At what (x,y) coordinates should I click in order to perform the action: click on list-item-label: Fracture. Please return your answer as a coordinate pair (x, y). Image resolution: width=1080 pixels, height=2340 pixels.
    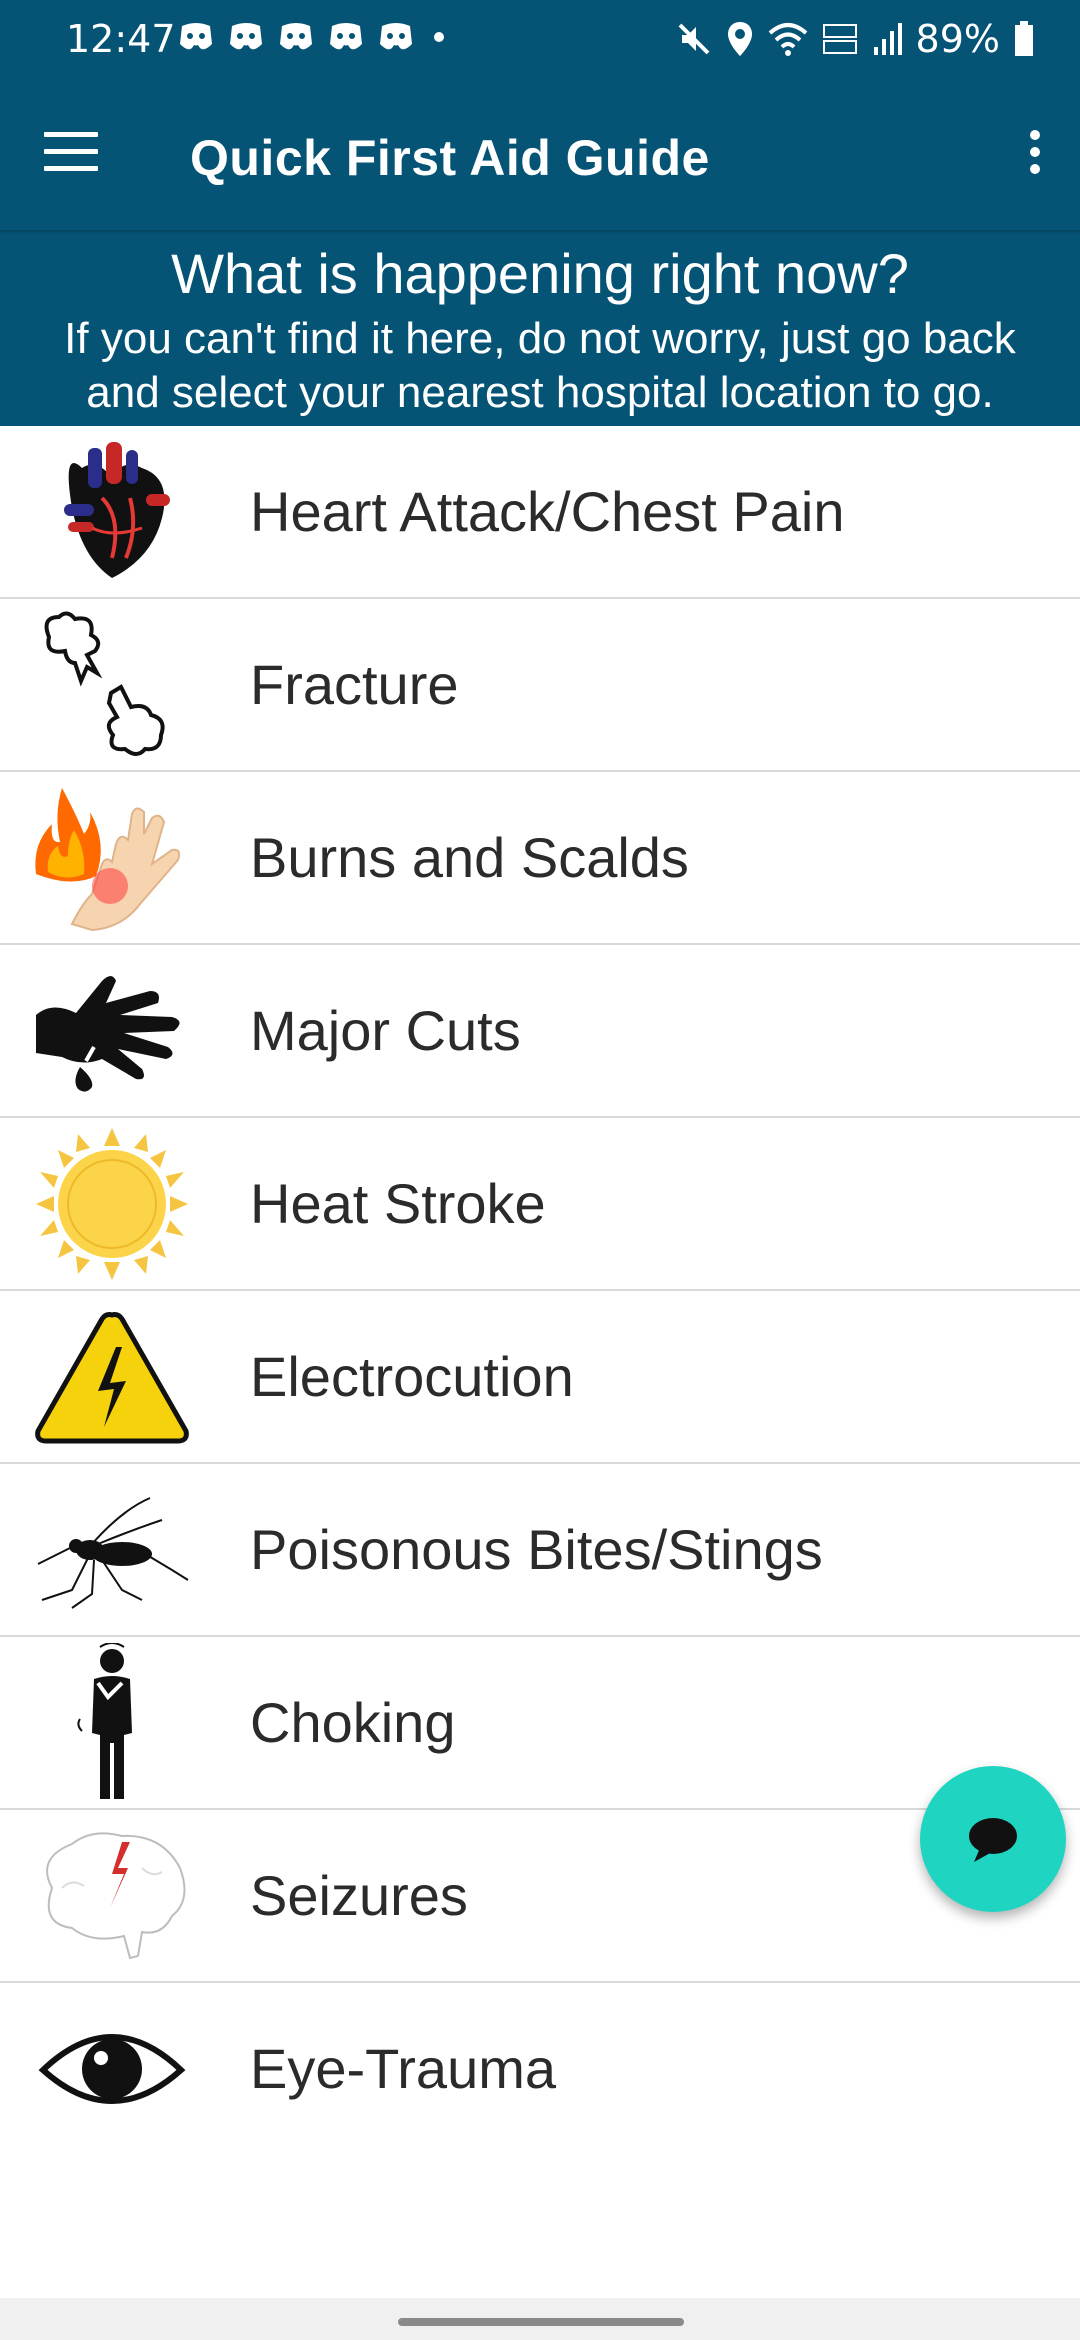
    Looking at the image, I should click on (354, 684).